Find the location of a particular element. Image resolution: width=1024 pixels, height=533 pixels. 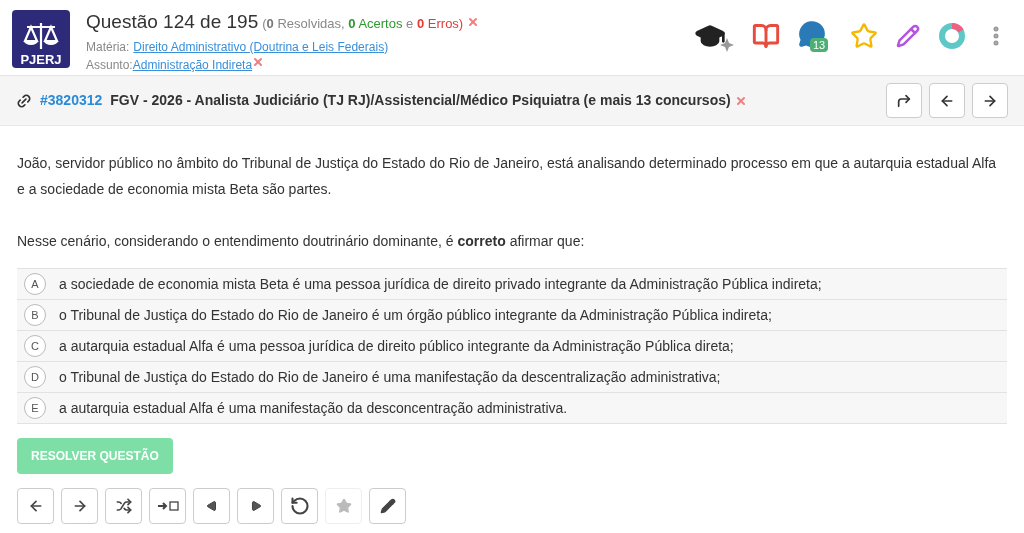

option-text: a autarquia estadual Alfa é uma manifestação da desconcentração administrativa. is located at coordinates (313, 408).